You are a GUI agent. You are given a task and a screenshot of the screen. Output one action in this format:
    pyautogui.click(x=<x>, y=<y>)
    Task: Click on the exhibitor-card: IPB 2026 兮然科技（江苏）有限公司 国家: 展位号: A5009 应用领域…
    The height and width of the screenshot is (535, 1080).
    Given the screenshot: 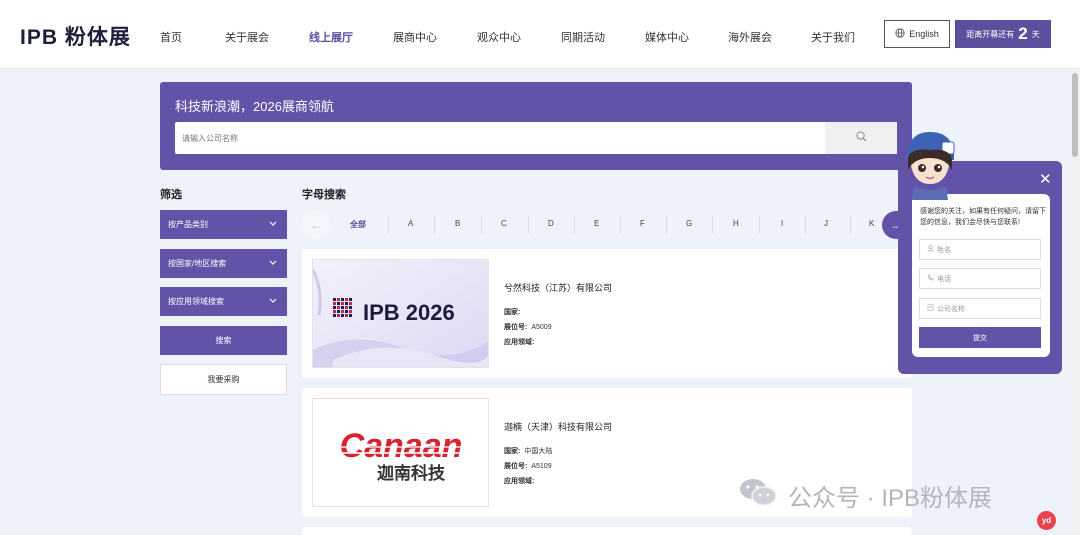 What is the action you would take?
    pyautogui.click(x=607, y=313)
    